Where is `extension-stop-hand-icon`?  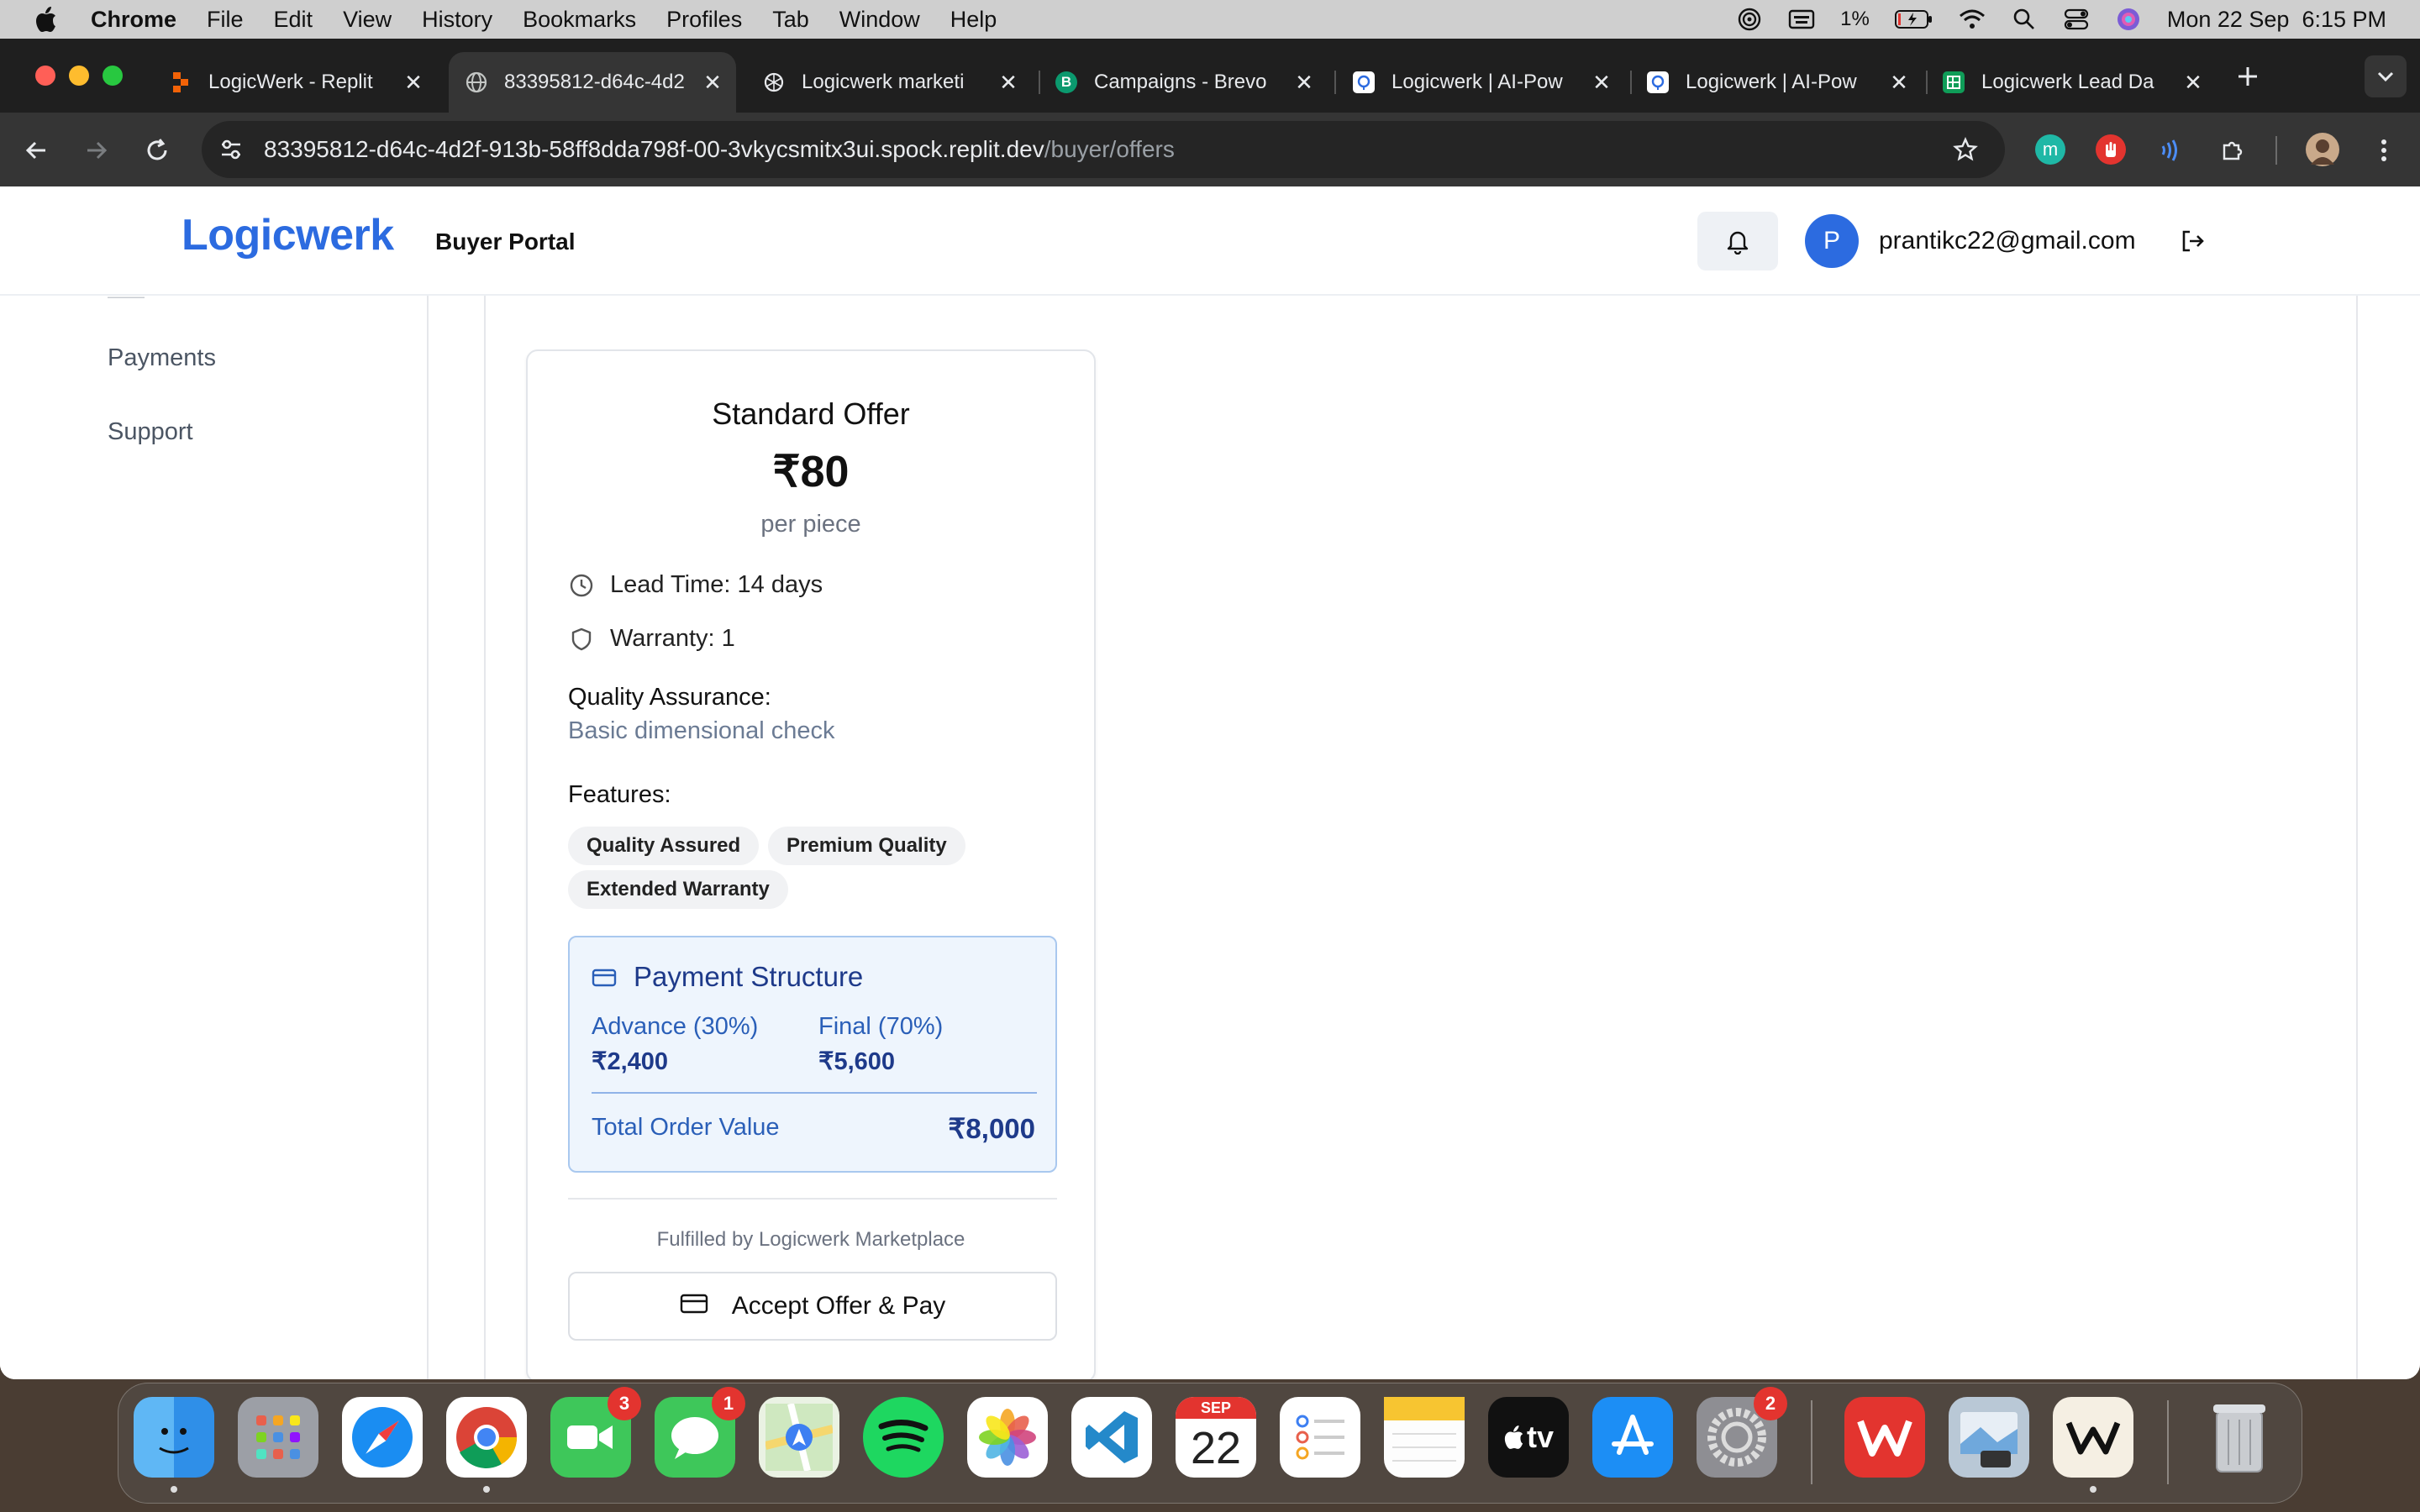 extension-stop-hand-icon is located at coordinates (2111, 149).